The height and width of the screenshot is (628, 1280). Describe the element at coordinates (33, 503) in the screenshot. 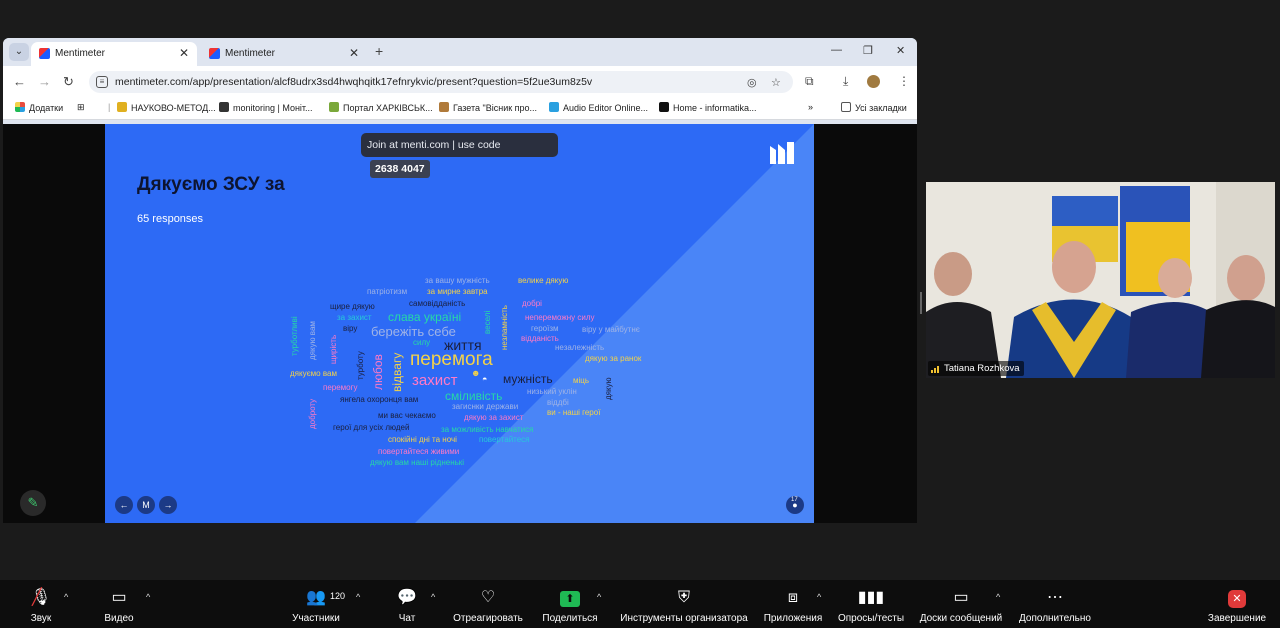

I see `annotate-pen-icon: ✎` at that location.